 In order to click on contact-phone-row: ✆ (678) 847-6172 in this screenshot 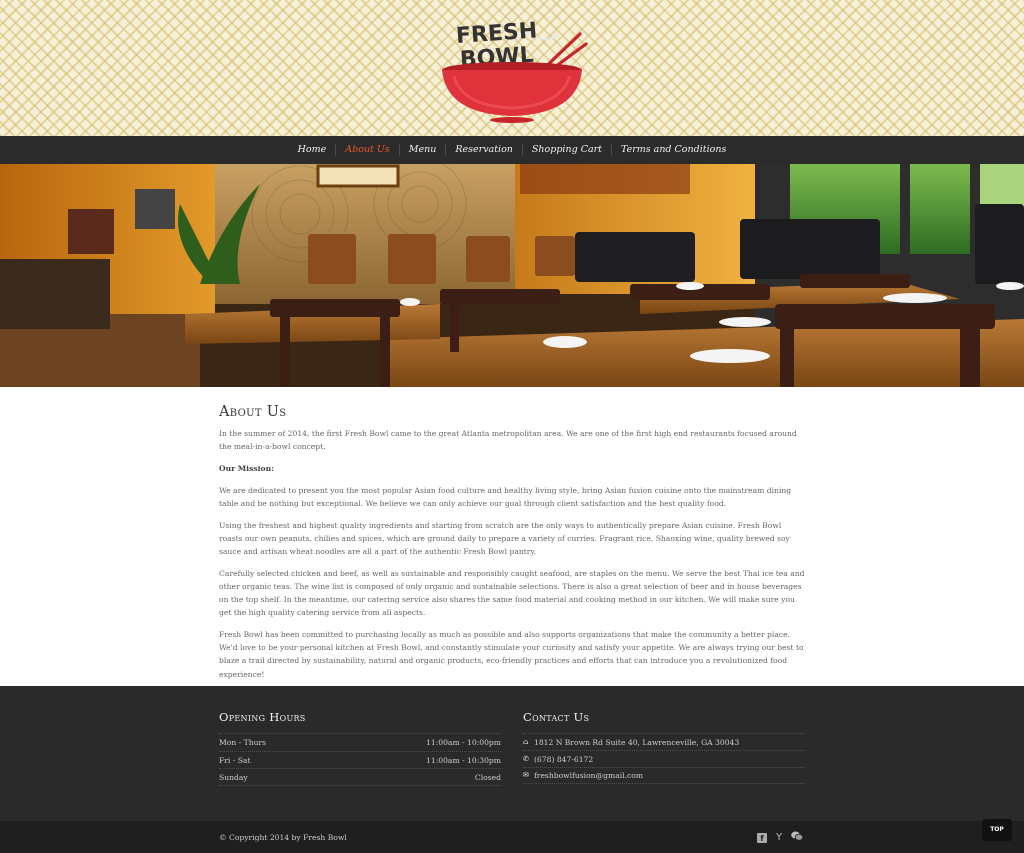, I will do `click(664, 758)`.